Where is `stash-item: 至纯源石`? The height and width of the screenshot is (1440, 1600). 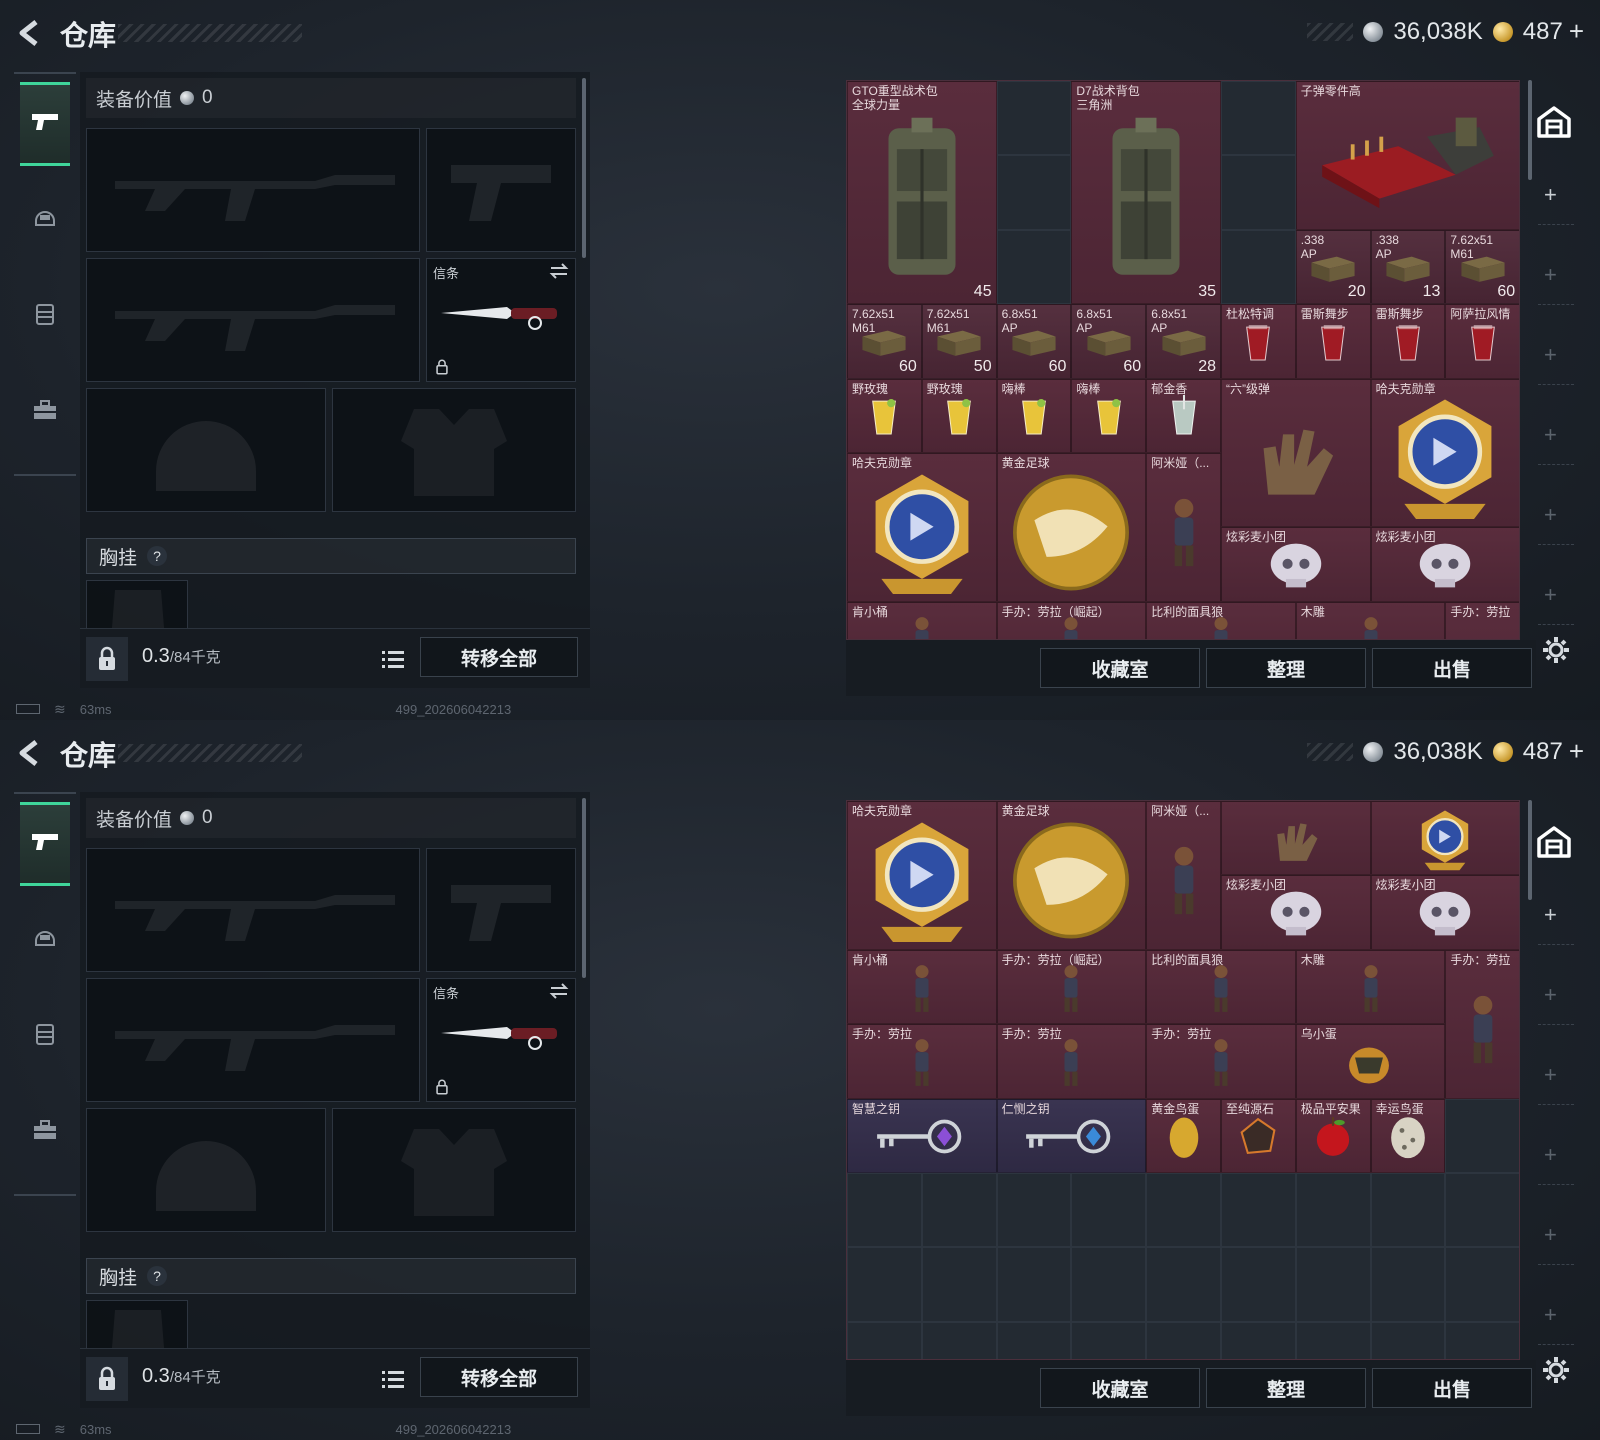 stash-item: 至纯源石 is located at coordinates (1258, 1135).